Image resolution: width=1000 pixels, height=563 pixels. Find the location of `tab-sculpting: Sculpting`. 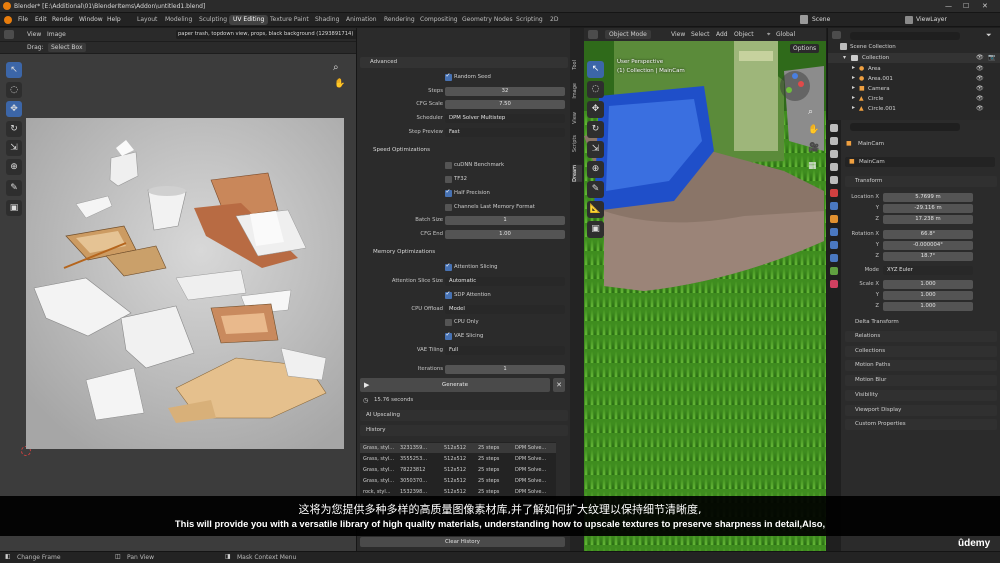

tab-sculpting: Sculpting is located at coordinates (213, 20).